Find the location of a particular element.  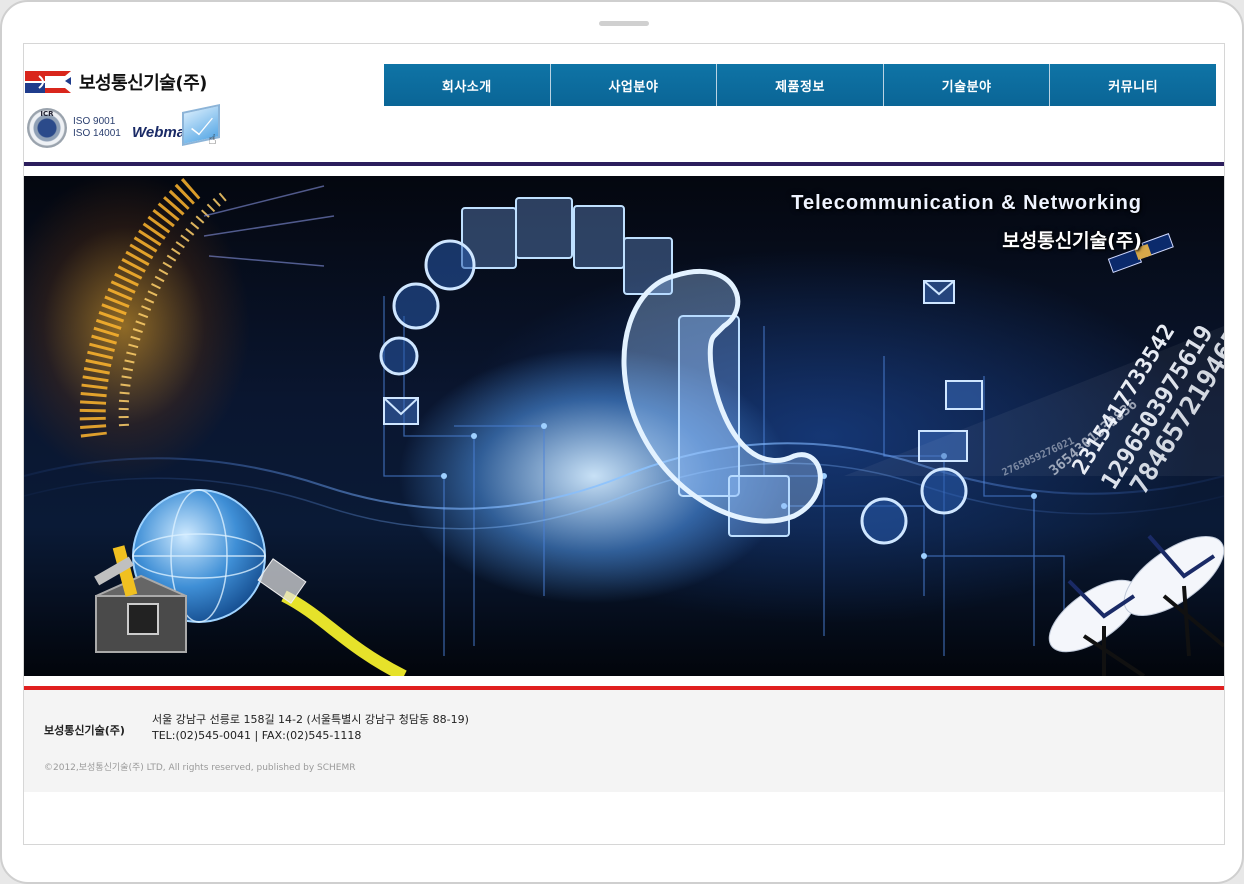

header-divider is located at coordinates (624, 164).